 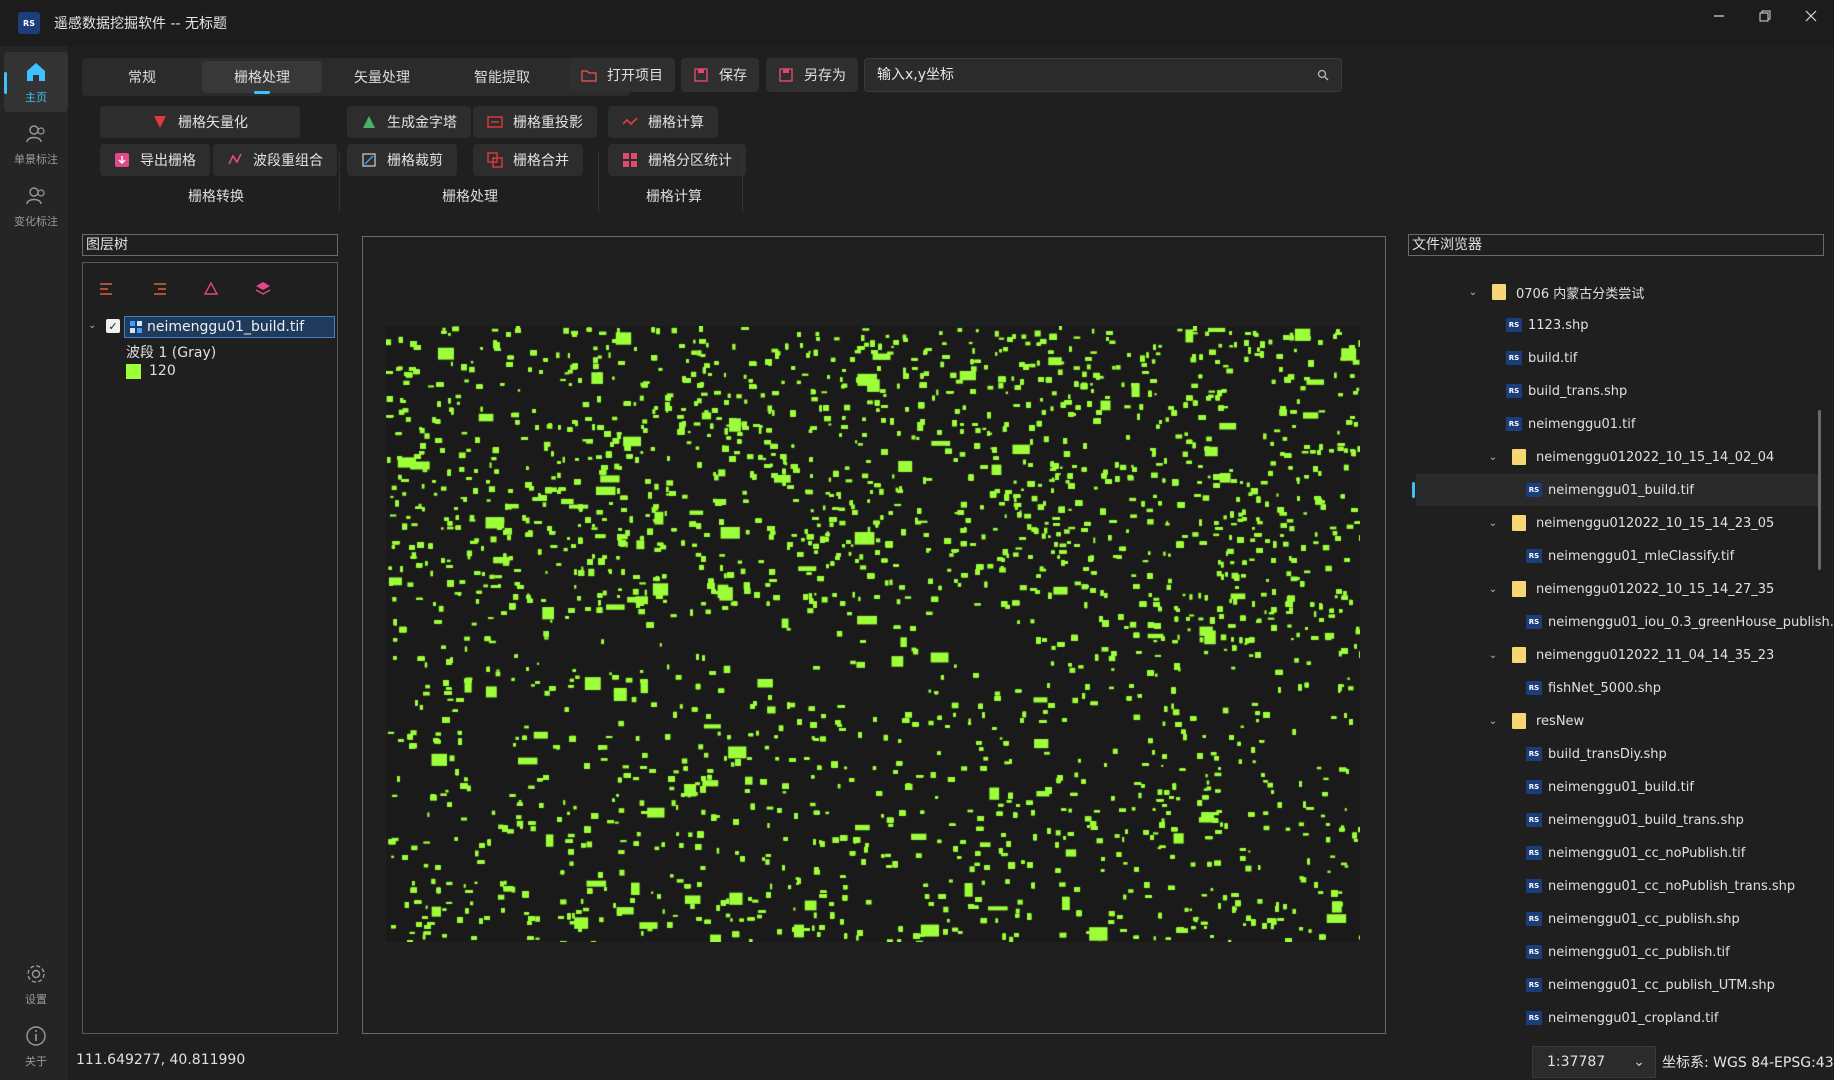 What do you see at coordinates (1628, 952) in the screenshot?
I see `file-item: RS neimenggu01_cc_publish.tif` at bounding box center [1628, 952].